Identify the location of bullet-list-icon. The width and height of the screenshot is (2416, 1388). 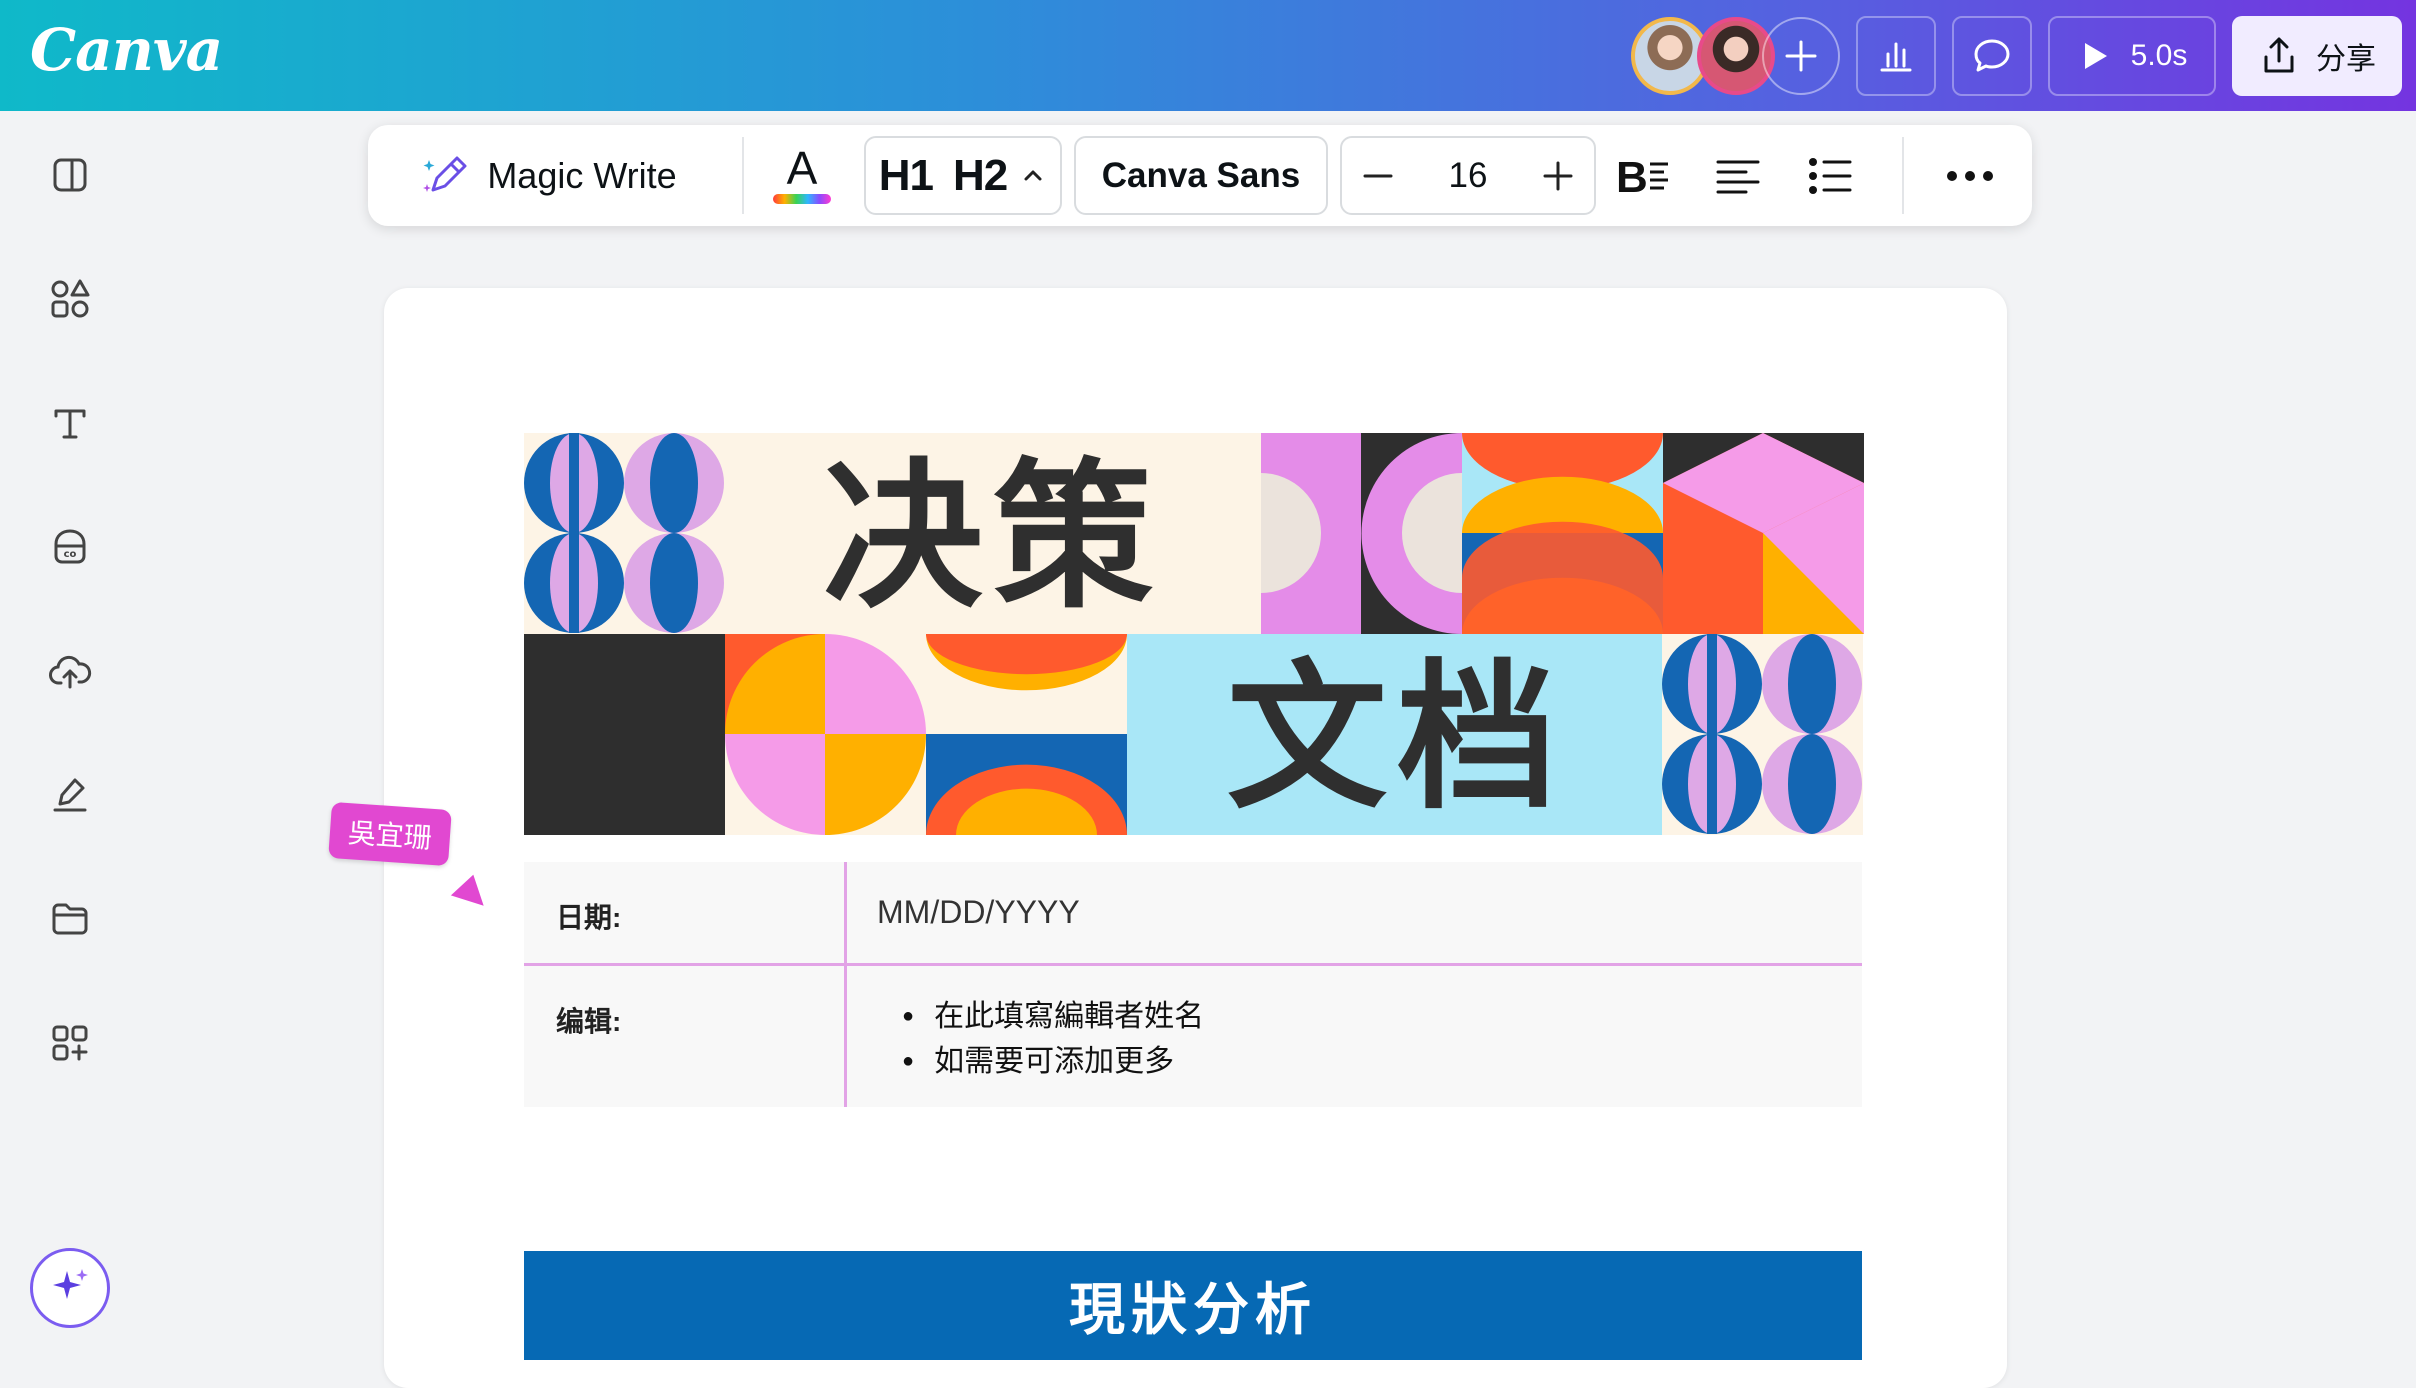
(1830, 175).